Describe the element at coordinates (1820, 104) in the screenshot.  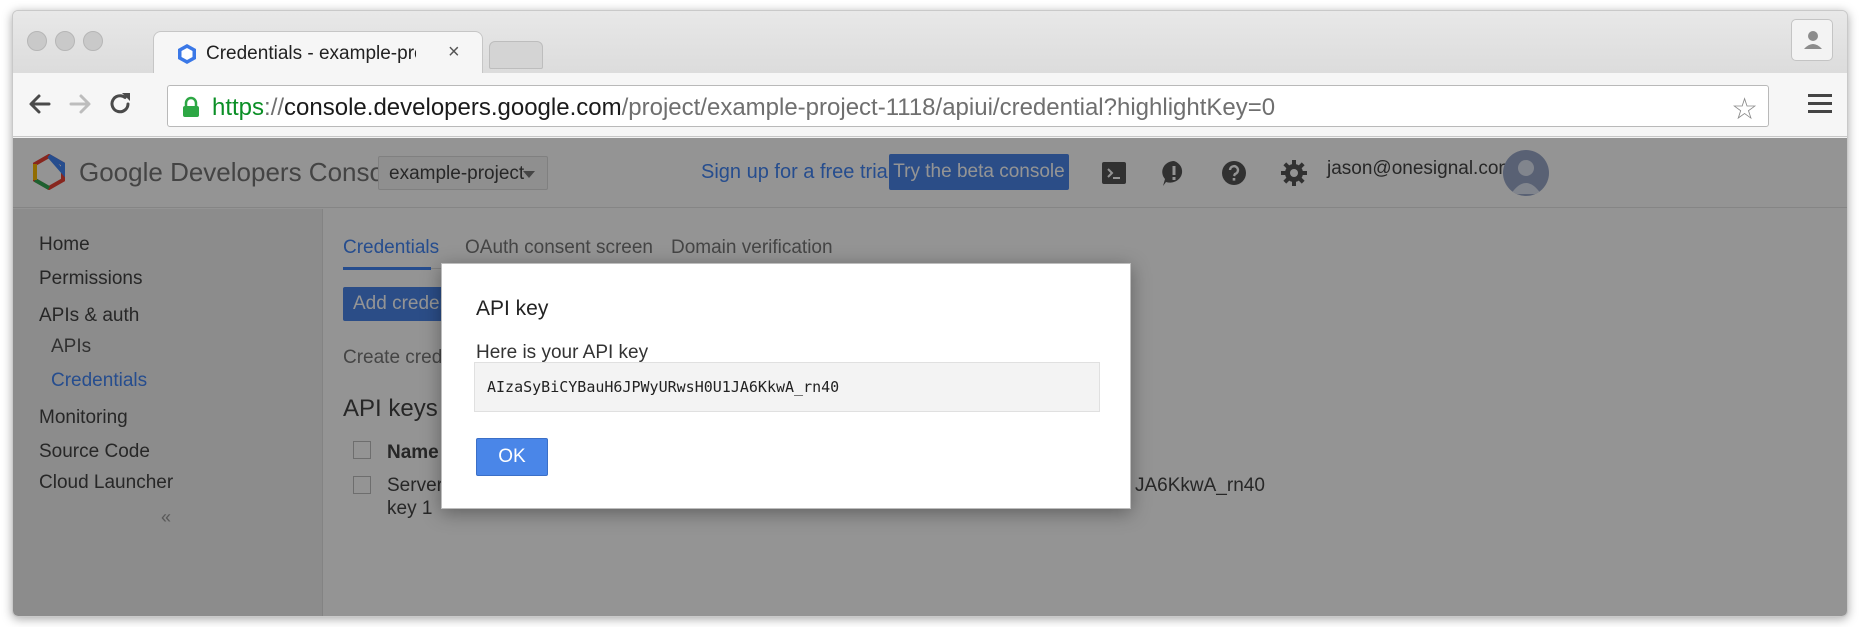
I see `hamburger-menu-icon` at that location.